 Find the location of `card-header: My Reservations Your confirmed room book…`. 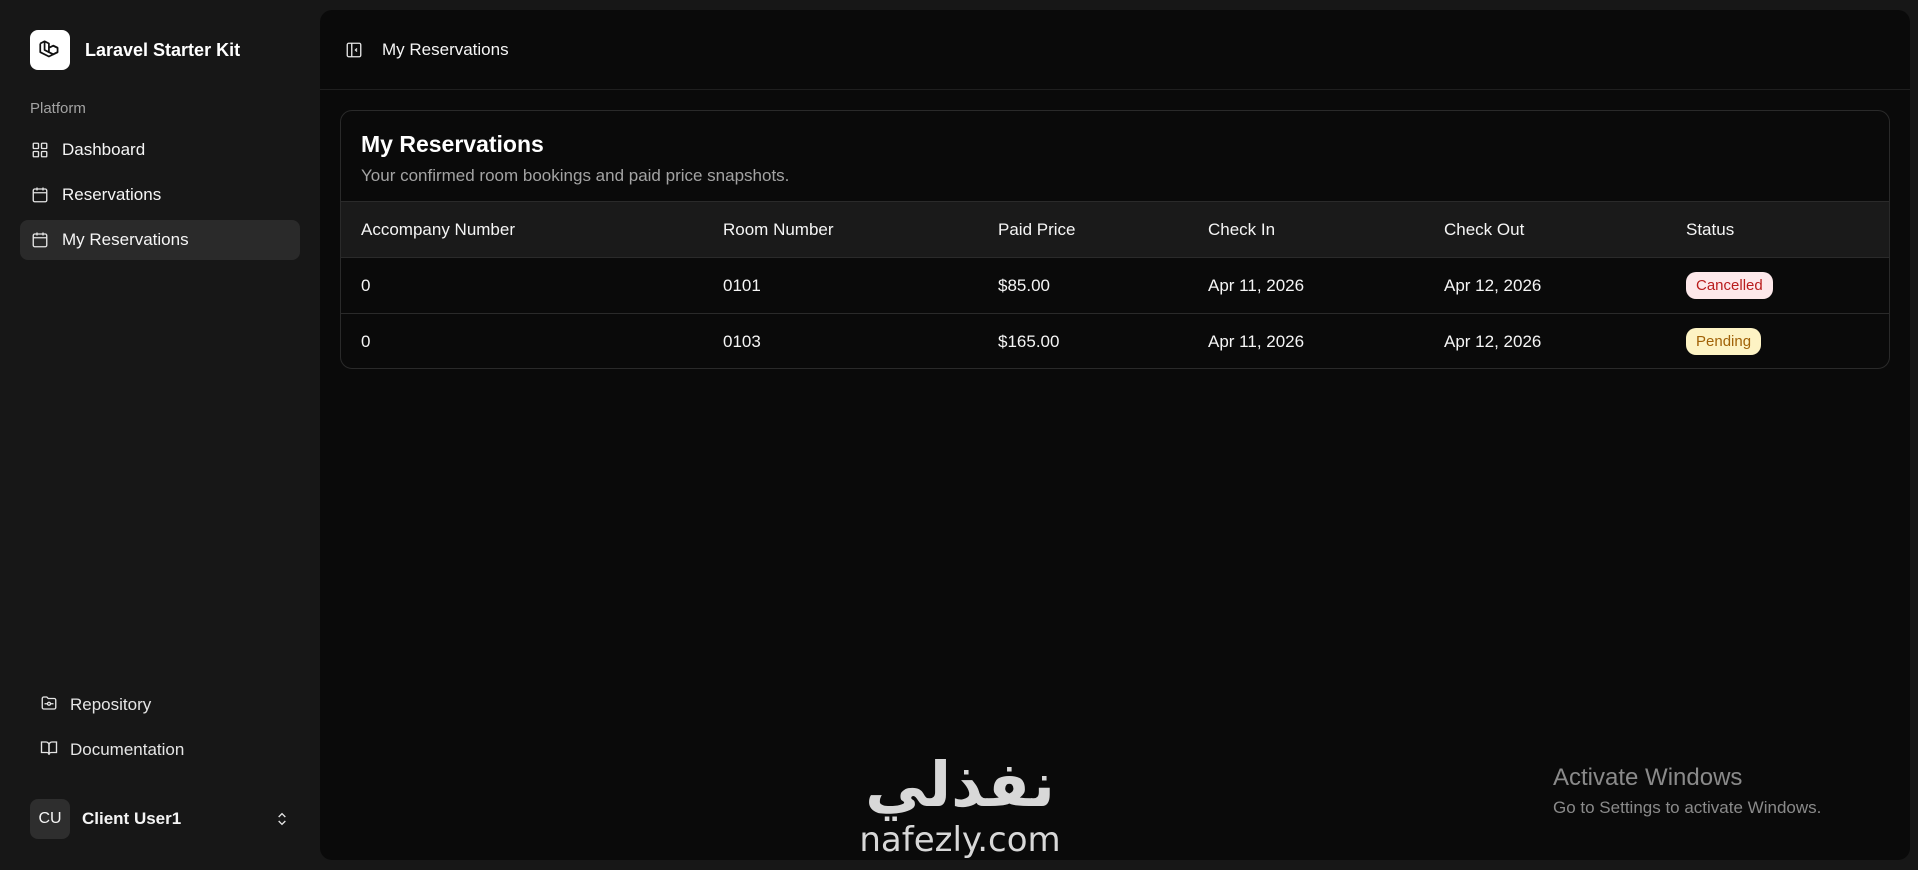

card-header: My Reservations Your confirmed room book… is located at coordinates (1115, 156).